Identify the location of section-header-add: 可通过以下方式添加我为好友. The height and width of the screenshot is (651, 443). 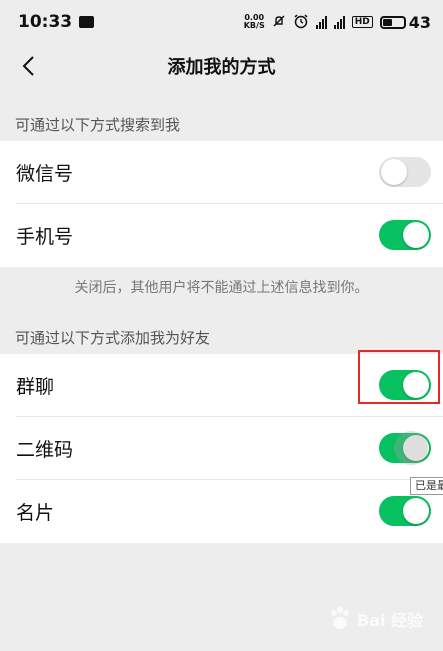
(113, 338).